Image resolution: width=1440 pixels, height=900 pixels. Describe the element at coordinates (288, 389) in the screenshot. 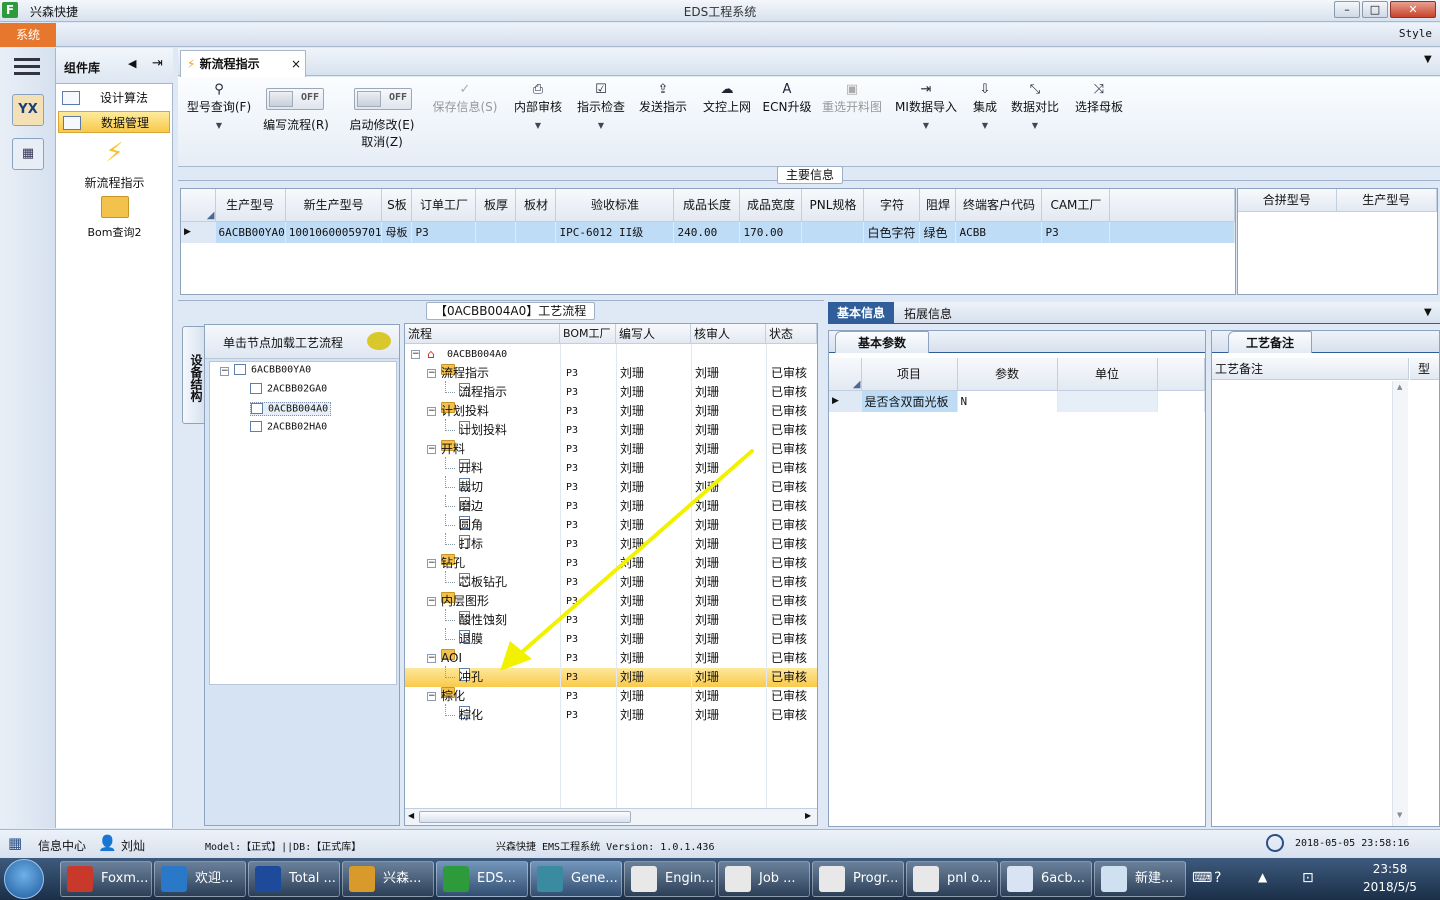

I see `tree-node: 2ACBB02GA0` at that location.